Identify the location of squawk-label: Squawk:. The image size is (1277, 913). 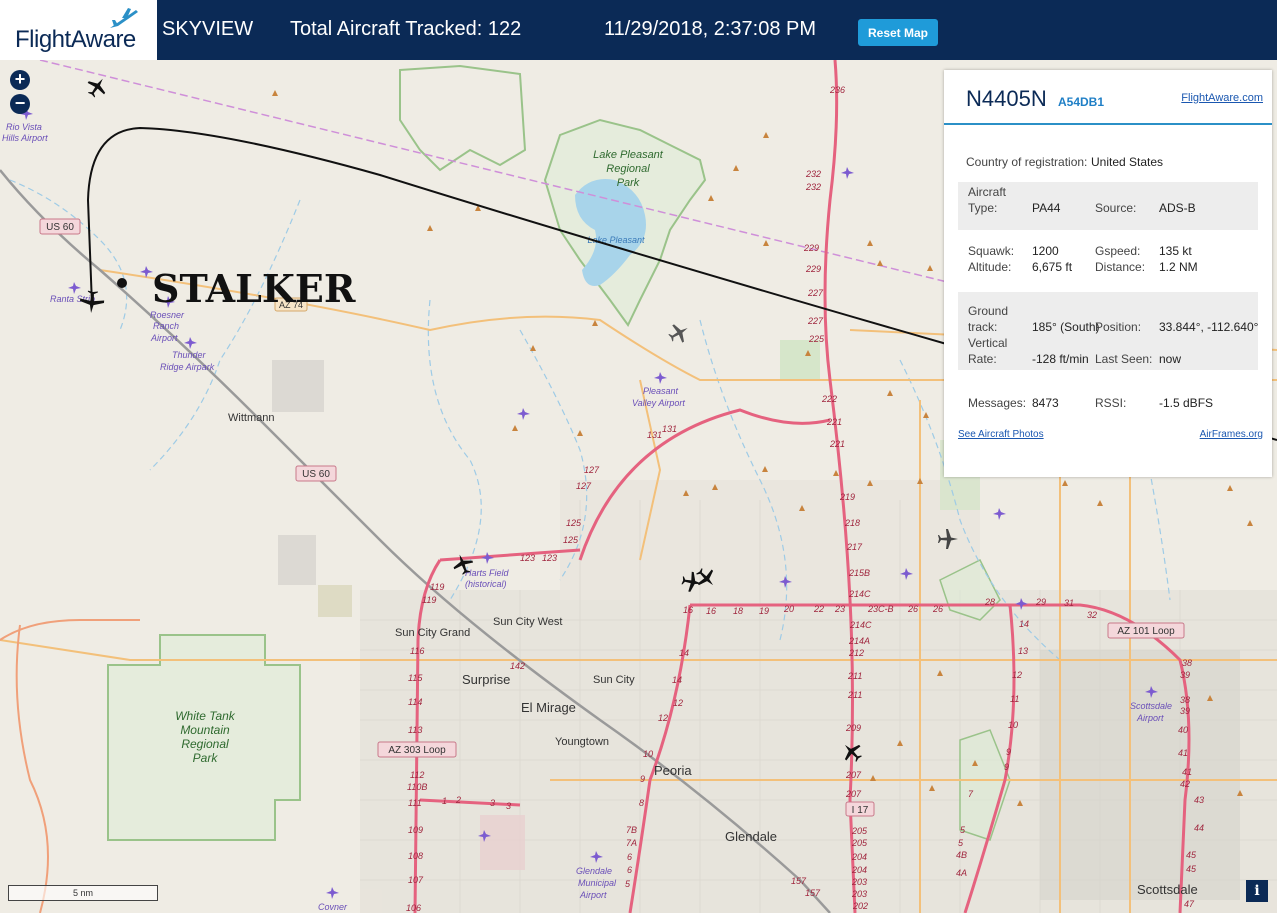
(991, 251).